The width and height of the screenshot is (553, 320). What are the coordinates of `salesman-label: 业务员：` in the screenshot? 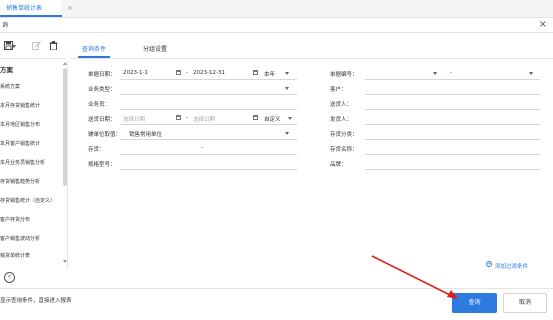 It's located at (99, 105).